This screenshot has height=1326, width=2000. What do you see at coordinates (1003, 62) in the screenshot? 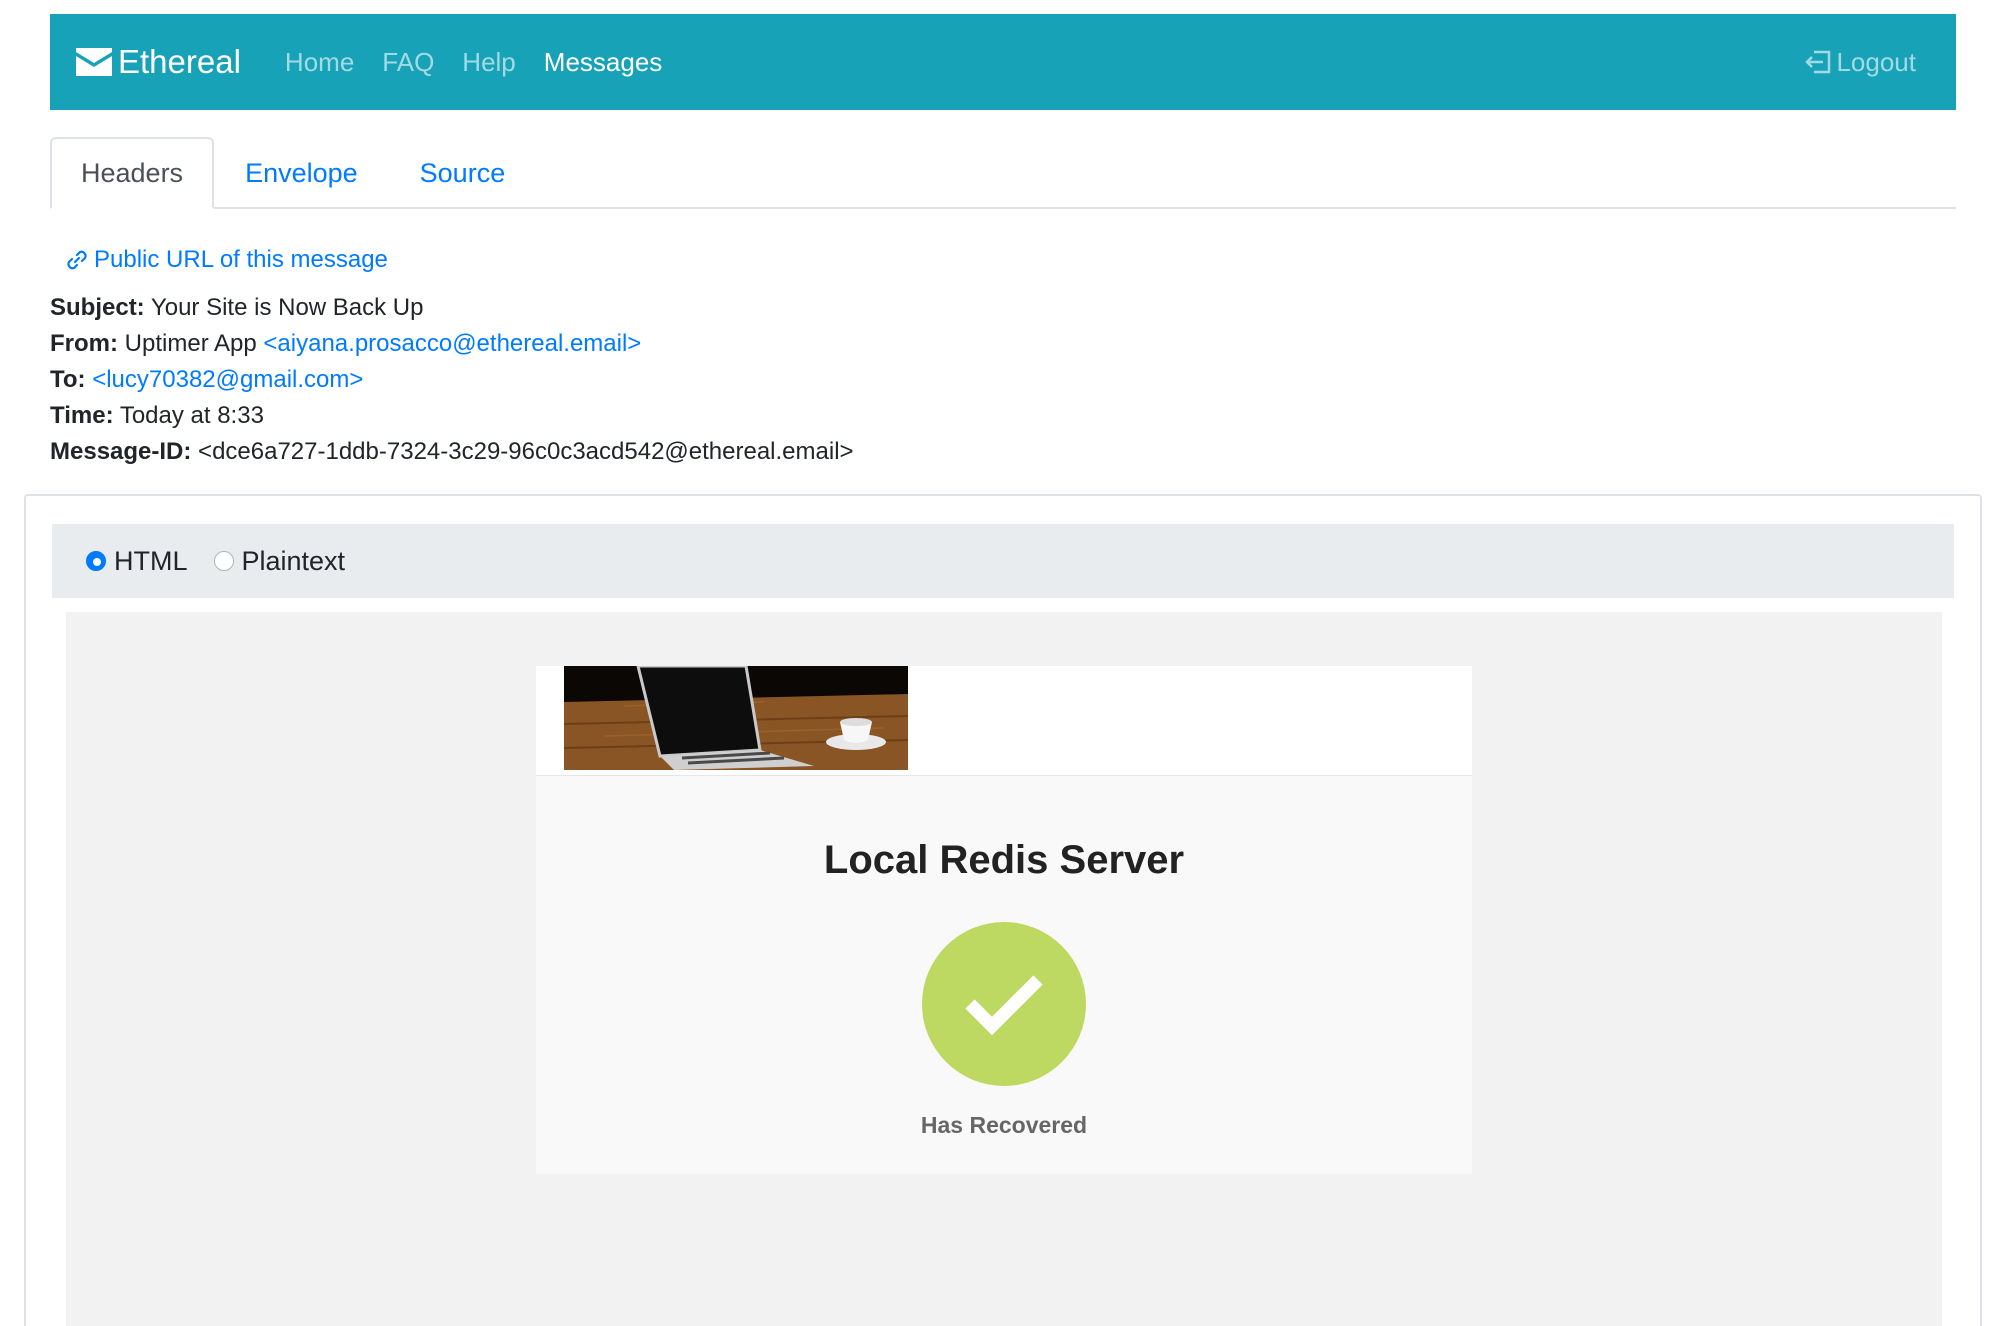
I see `top-navbar: Ethereal Home FAQ Help Messages Logout` at bounding box center [1003, 62].